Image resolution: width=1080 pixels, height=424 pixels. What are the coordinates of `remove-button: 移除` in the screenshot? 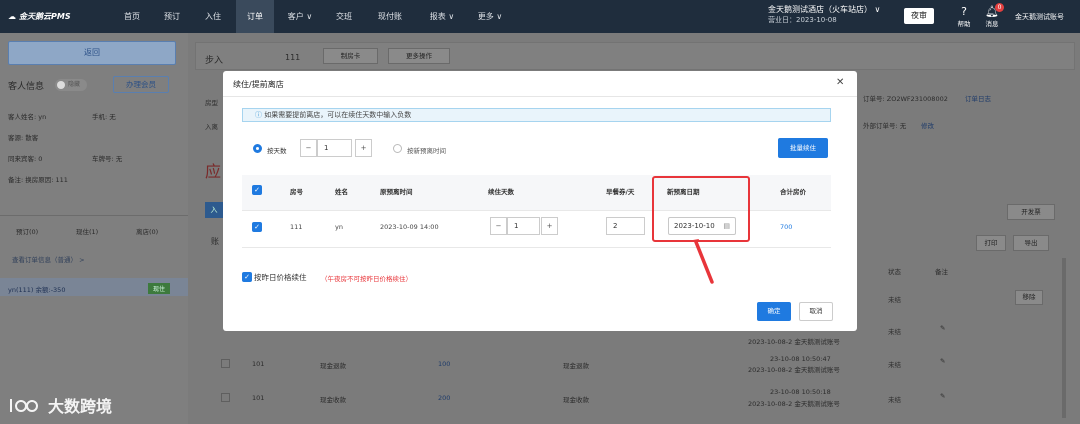 It's located at (1029, 297).